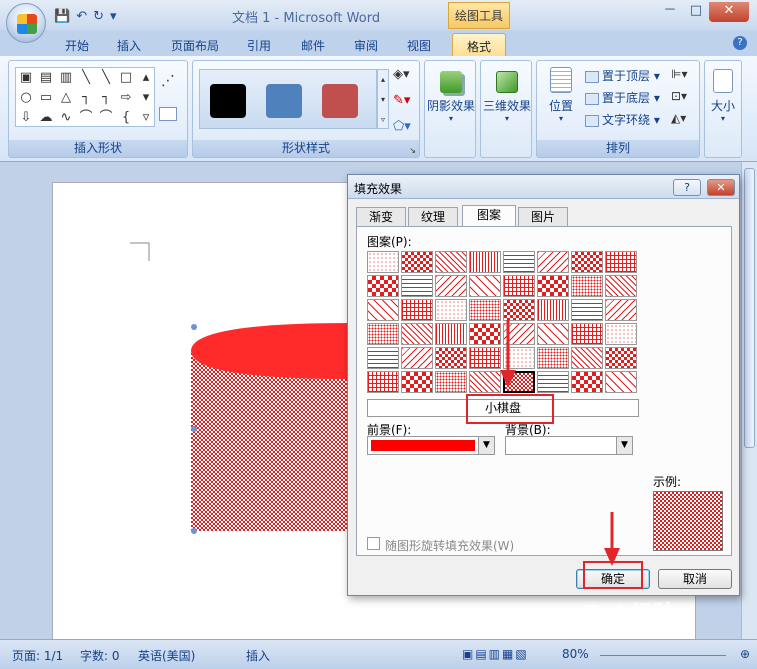 This screenshot has height=669, width=757. I want to click on status-language: 英语(美国), so click(166, 655).